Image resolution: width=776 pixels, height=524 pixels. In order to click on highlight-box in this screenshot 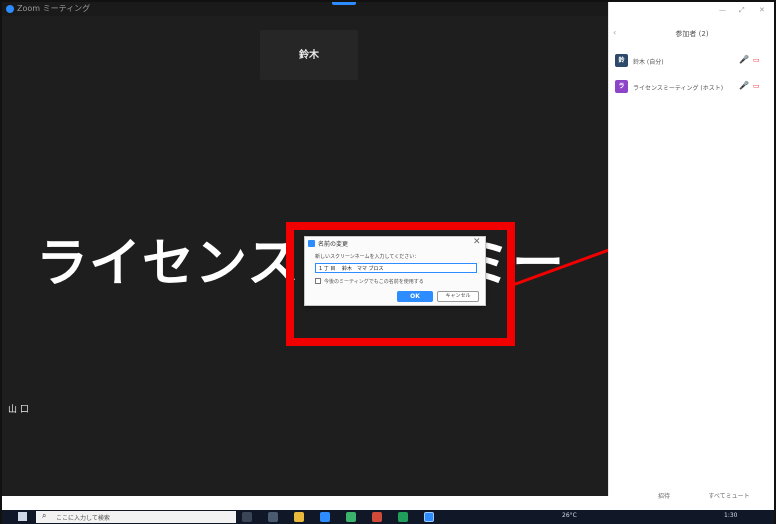, I will do `click(400, 284)`.